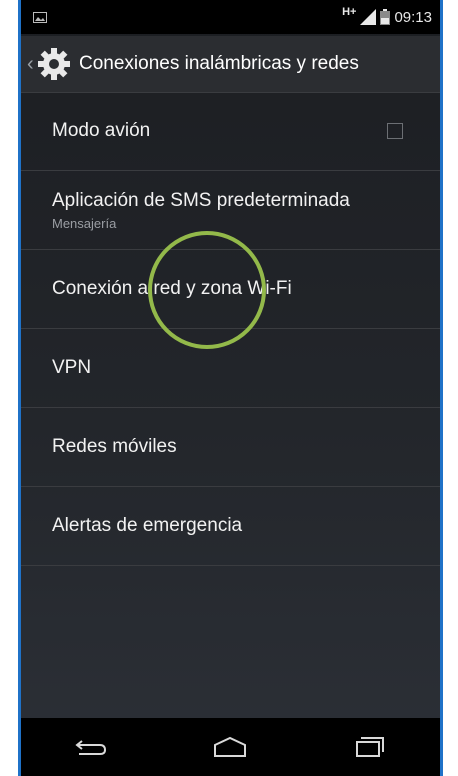 This screenshot has width=458, height=776. Describe the element at coordinates (201, 200) in the screenshot. I see `setting-title: Aplicación de SMS predeterminada` at that location.